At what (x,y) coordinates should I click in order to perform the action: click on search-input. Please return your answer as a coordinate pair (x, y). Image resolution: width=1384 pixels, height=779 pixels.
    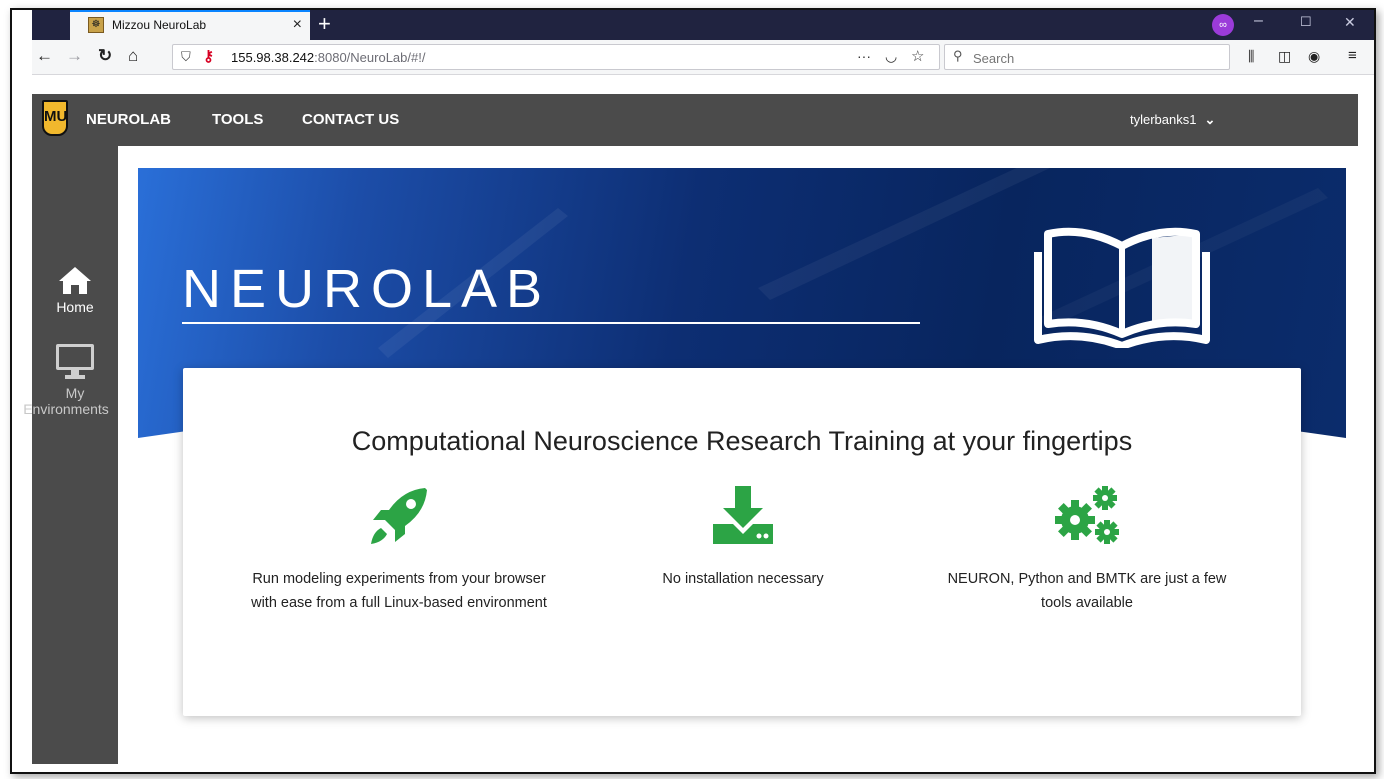
    Looking at the image, I should click on (1098, 58).